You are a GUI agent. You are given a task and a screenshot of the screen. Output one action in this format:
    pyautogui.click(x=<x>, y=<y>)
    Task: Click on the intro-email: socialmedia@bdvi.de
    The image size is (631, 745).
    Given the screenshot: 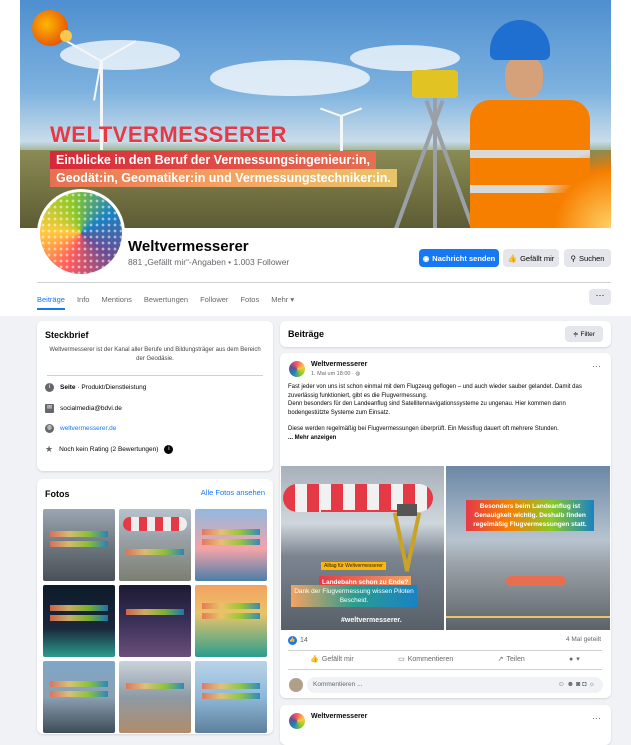 What is the action you would take?
    pyautogui.click(x=91, y=408)
    